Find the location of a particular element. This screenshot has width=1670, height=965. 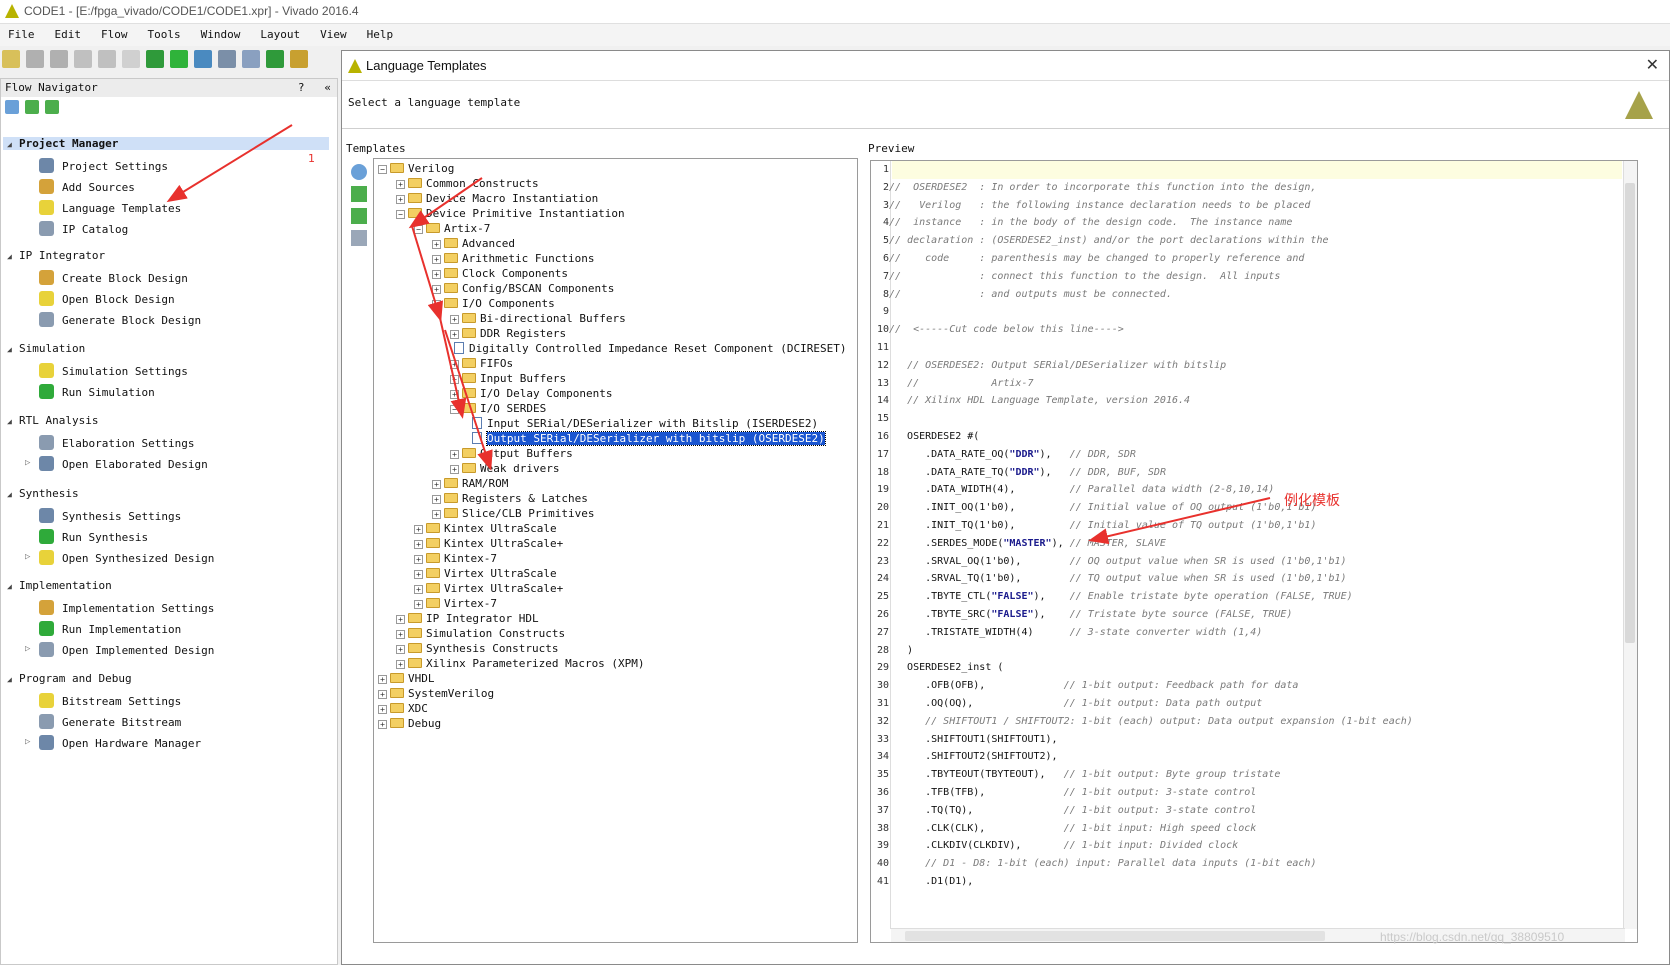

arrow-to-io-serdes is located at coordinates (453, 368).